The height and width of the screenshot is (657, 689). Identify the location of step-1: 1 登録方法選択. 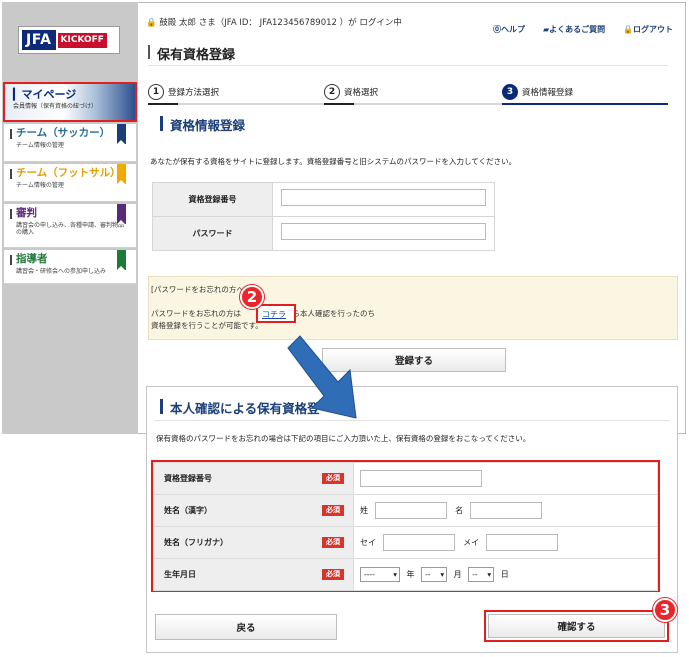
(183, 92).